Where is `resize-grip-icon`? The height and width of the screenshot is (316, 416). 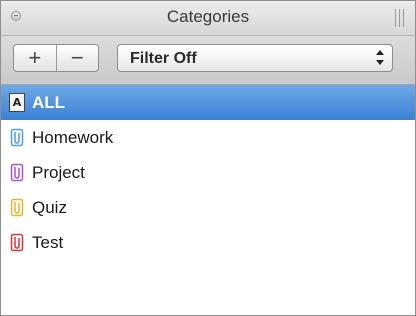 resize-grip-icon is located at coordinates (400, 18).